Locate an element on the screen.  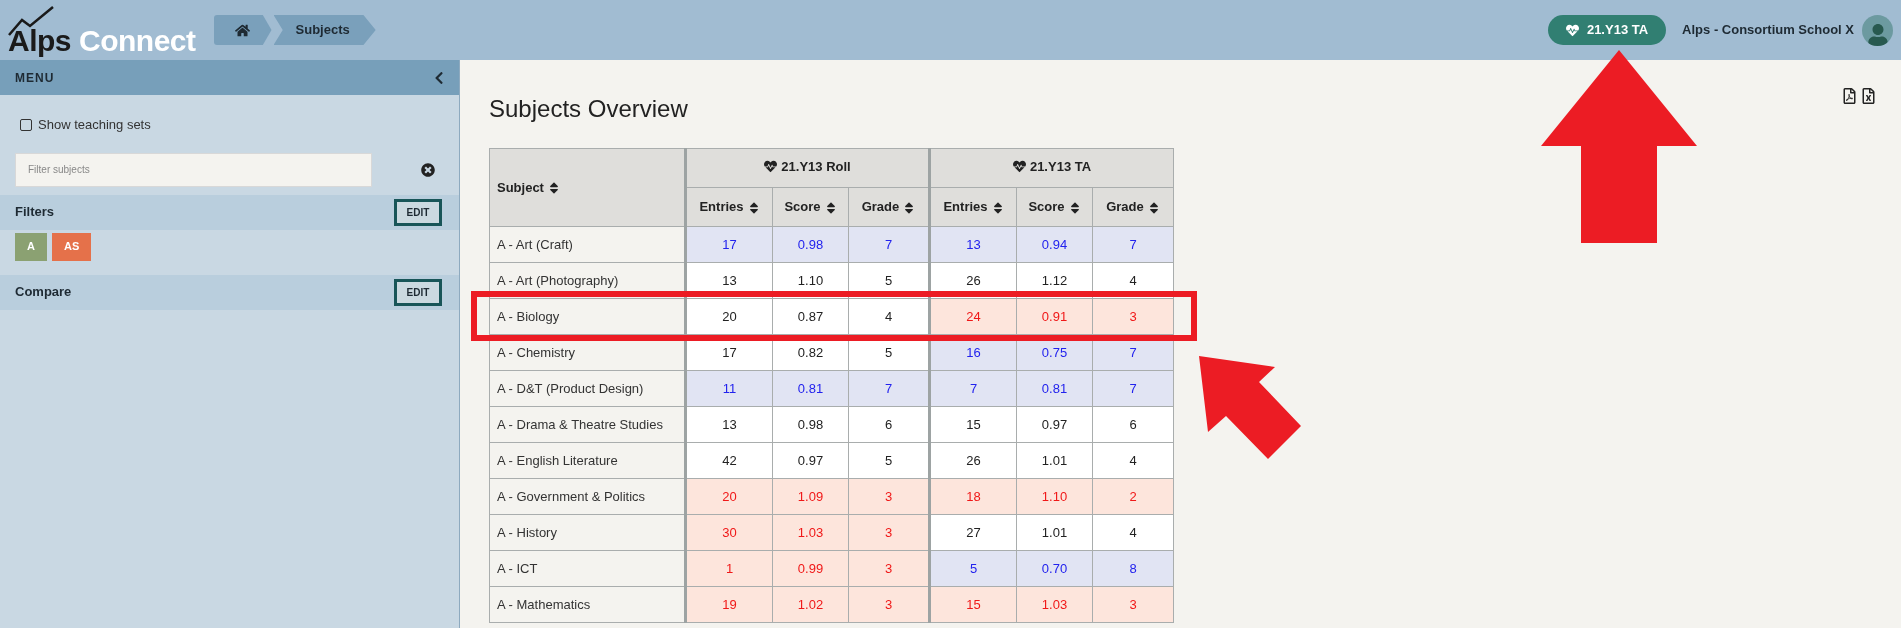
value-cell: 8 is located at coordinates (1133, 568).